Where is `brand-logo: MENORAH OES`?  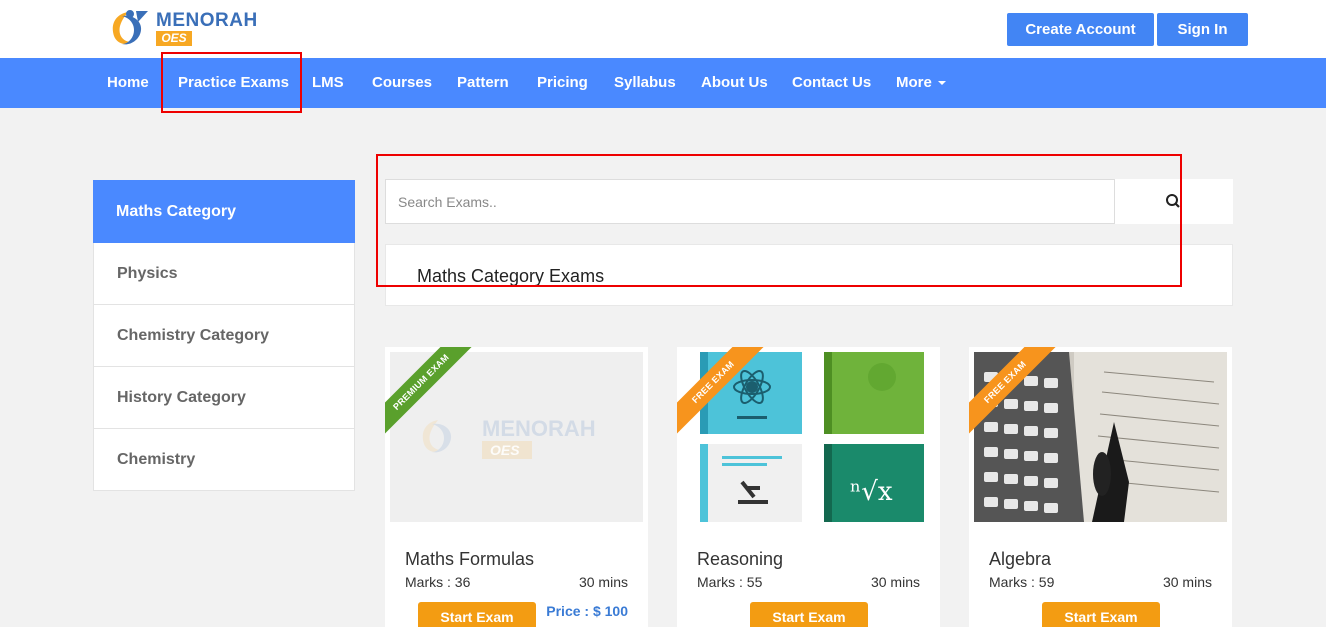 brand-logo: MENORAH OES is located at coordinates (183, 28).